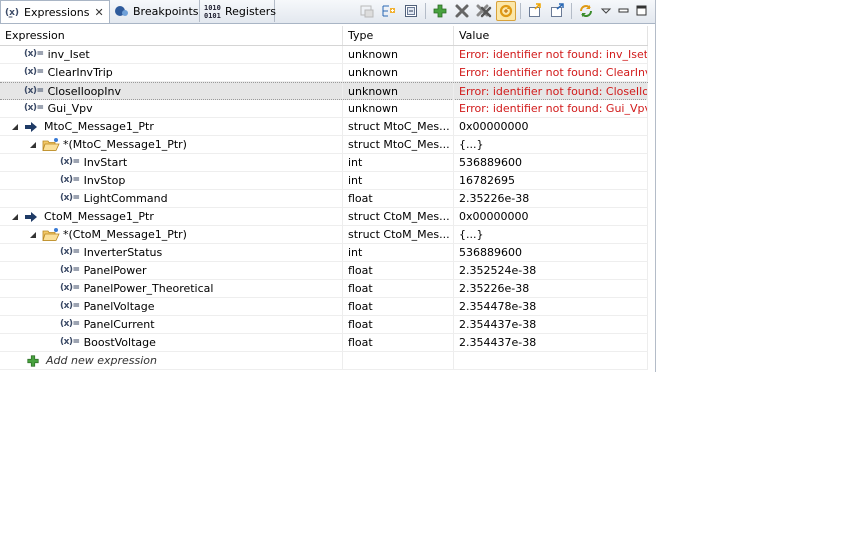 This screenshot has width=864, height=540. Describe the element at coordinates (166, 11) in the screenshot. I see `tab-label: Breakpoints` at that location.